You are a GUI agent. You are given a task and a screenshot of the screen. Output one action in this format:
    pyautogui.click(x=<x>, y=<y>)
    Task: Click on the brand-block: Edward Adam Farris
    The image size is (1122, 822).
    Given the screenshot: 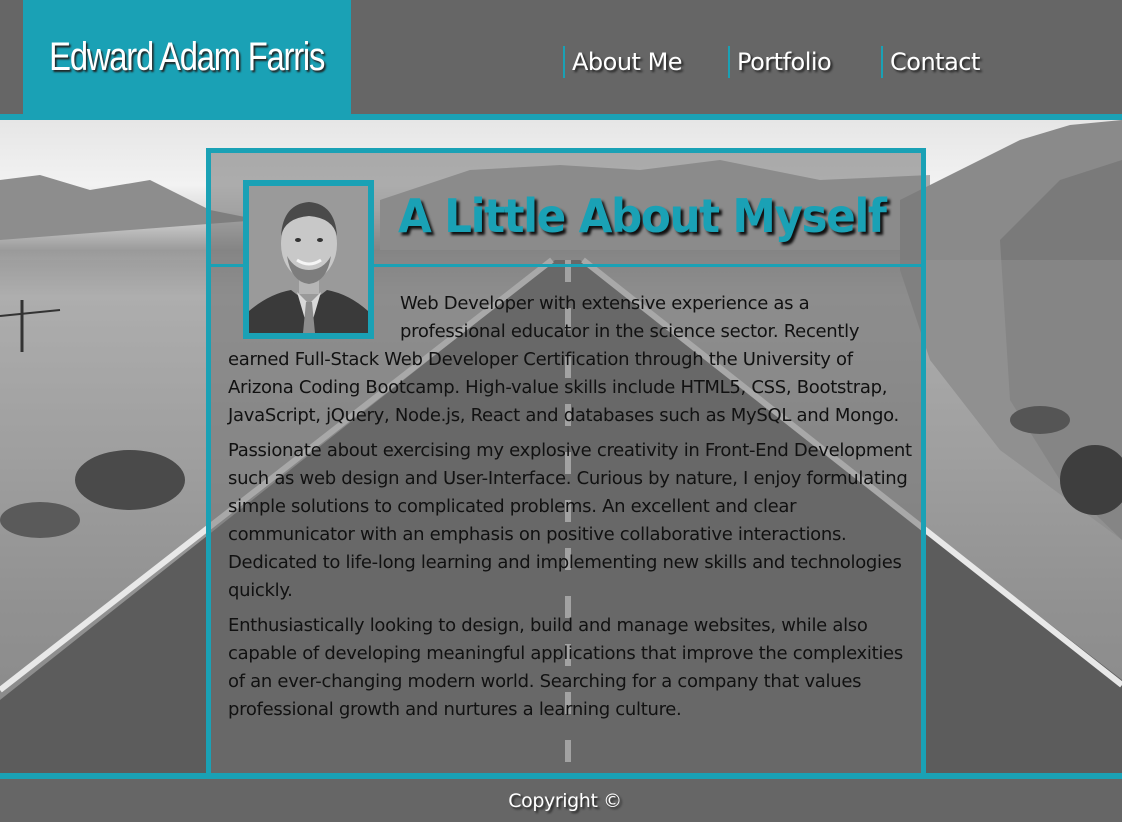 What is the action you would take?
    pyautogui.click(x=187, y=57)
    